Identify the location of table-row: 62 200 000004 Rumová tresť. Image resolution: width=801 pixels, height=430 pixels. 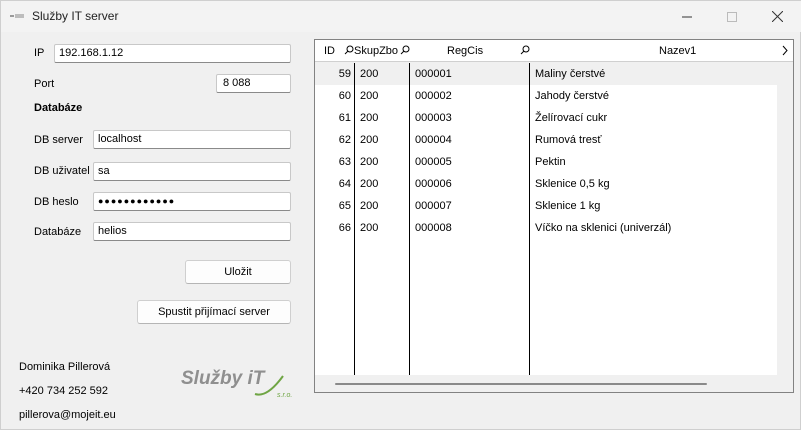
(546, 140).